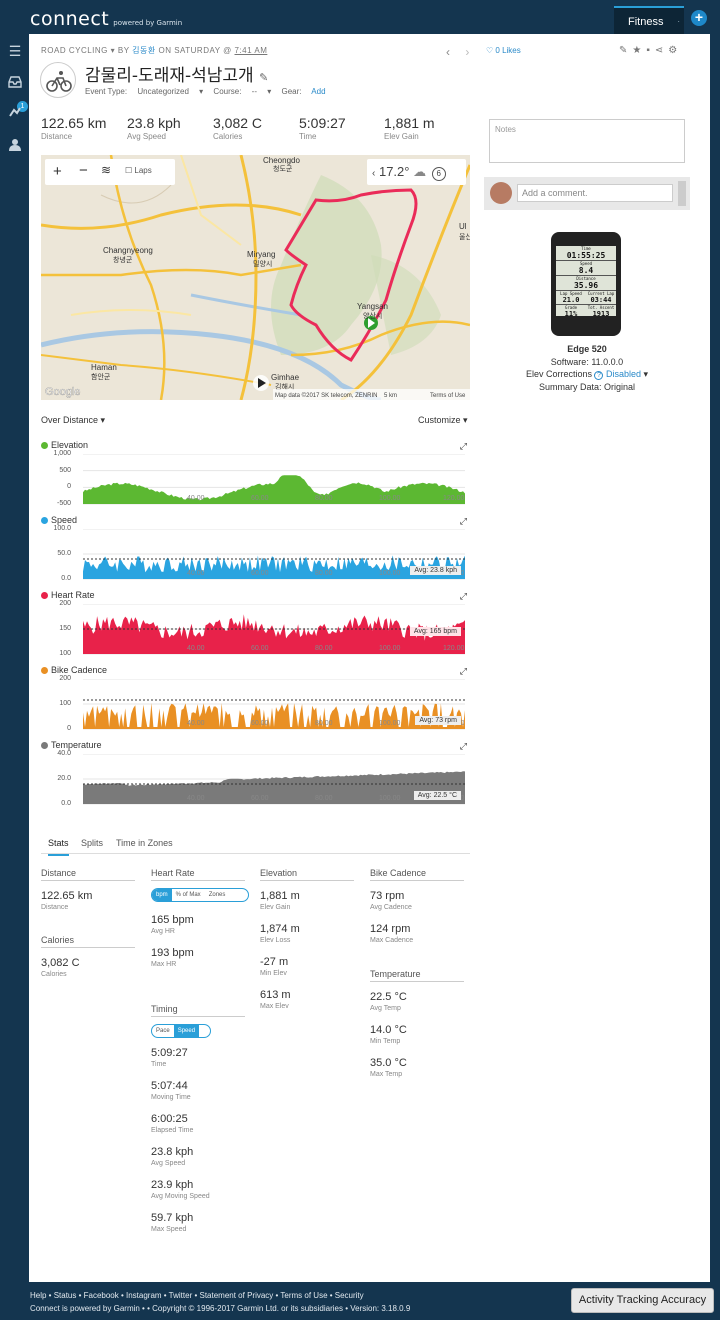 The image size is (720, 1320). What do you see at coordinates (106, 170) in the screenshot?
I see `layers-icon: ≋` at bounding box center [106, 170].